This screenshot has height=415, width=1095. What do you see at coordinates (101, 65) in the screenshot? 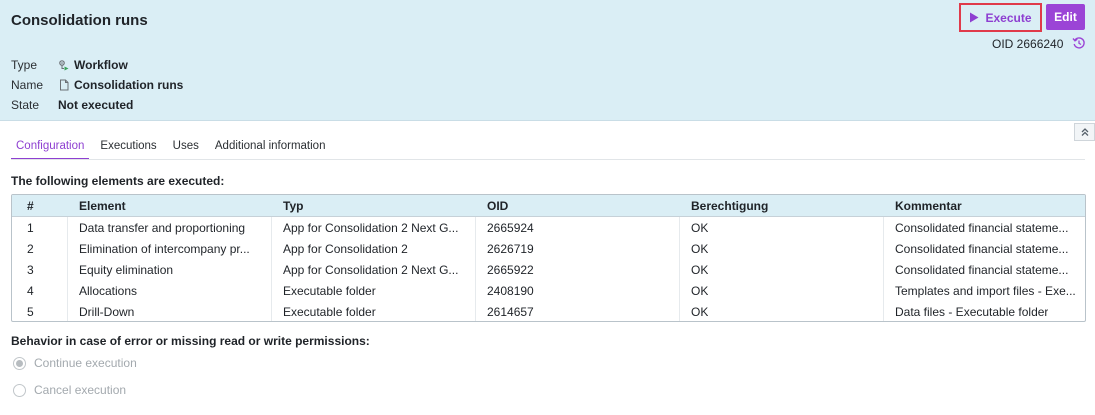
I see `type-value-text: Workflow` at bounding box center [101, 65].